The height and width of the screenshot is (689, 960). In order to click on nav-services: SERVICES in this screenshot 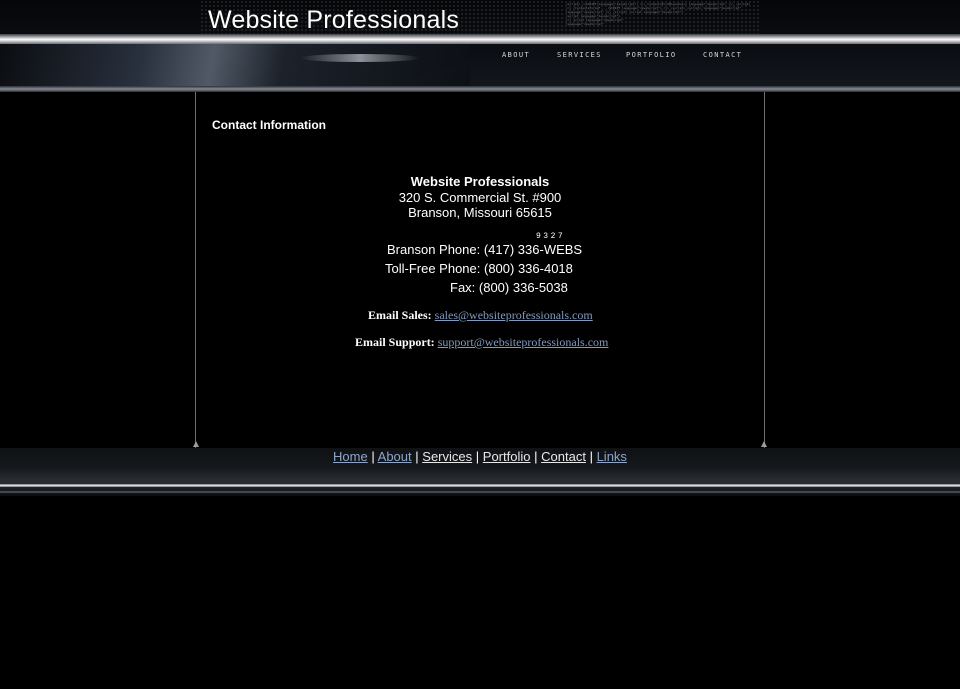, I will do `click(579, 55)`.